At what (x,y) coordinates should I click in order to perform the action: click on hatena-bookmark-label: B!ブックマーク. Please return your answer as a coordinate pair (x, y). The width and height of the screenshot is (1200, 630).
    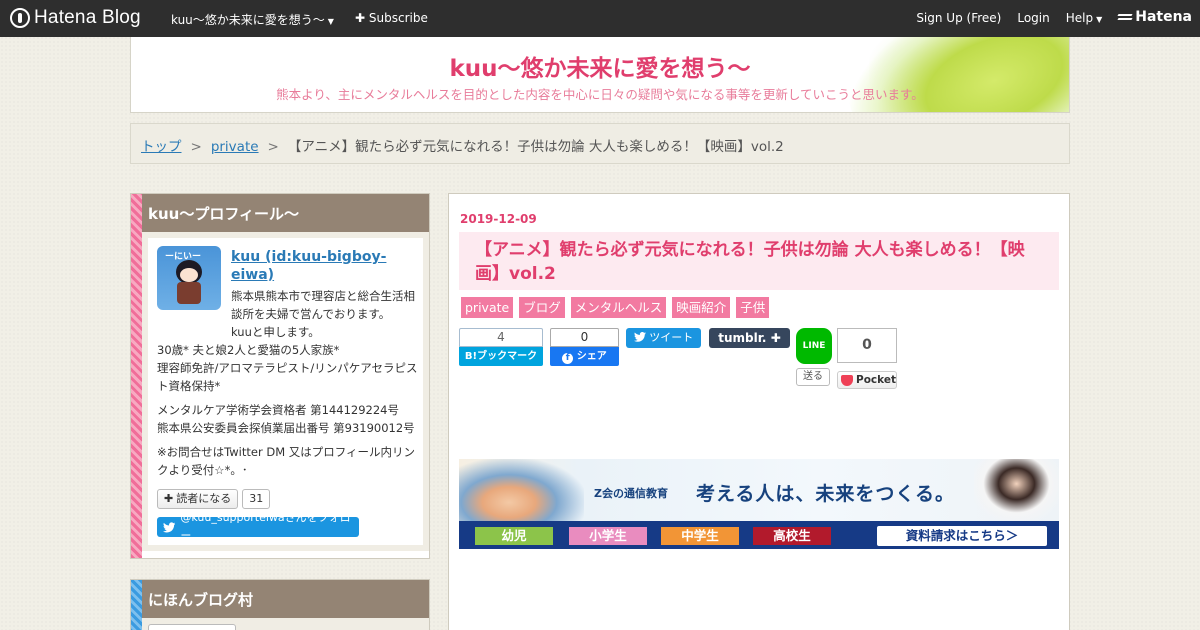
    Looking at the image, I should click on (501, 356).